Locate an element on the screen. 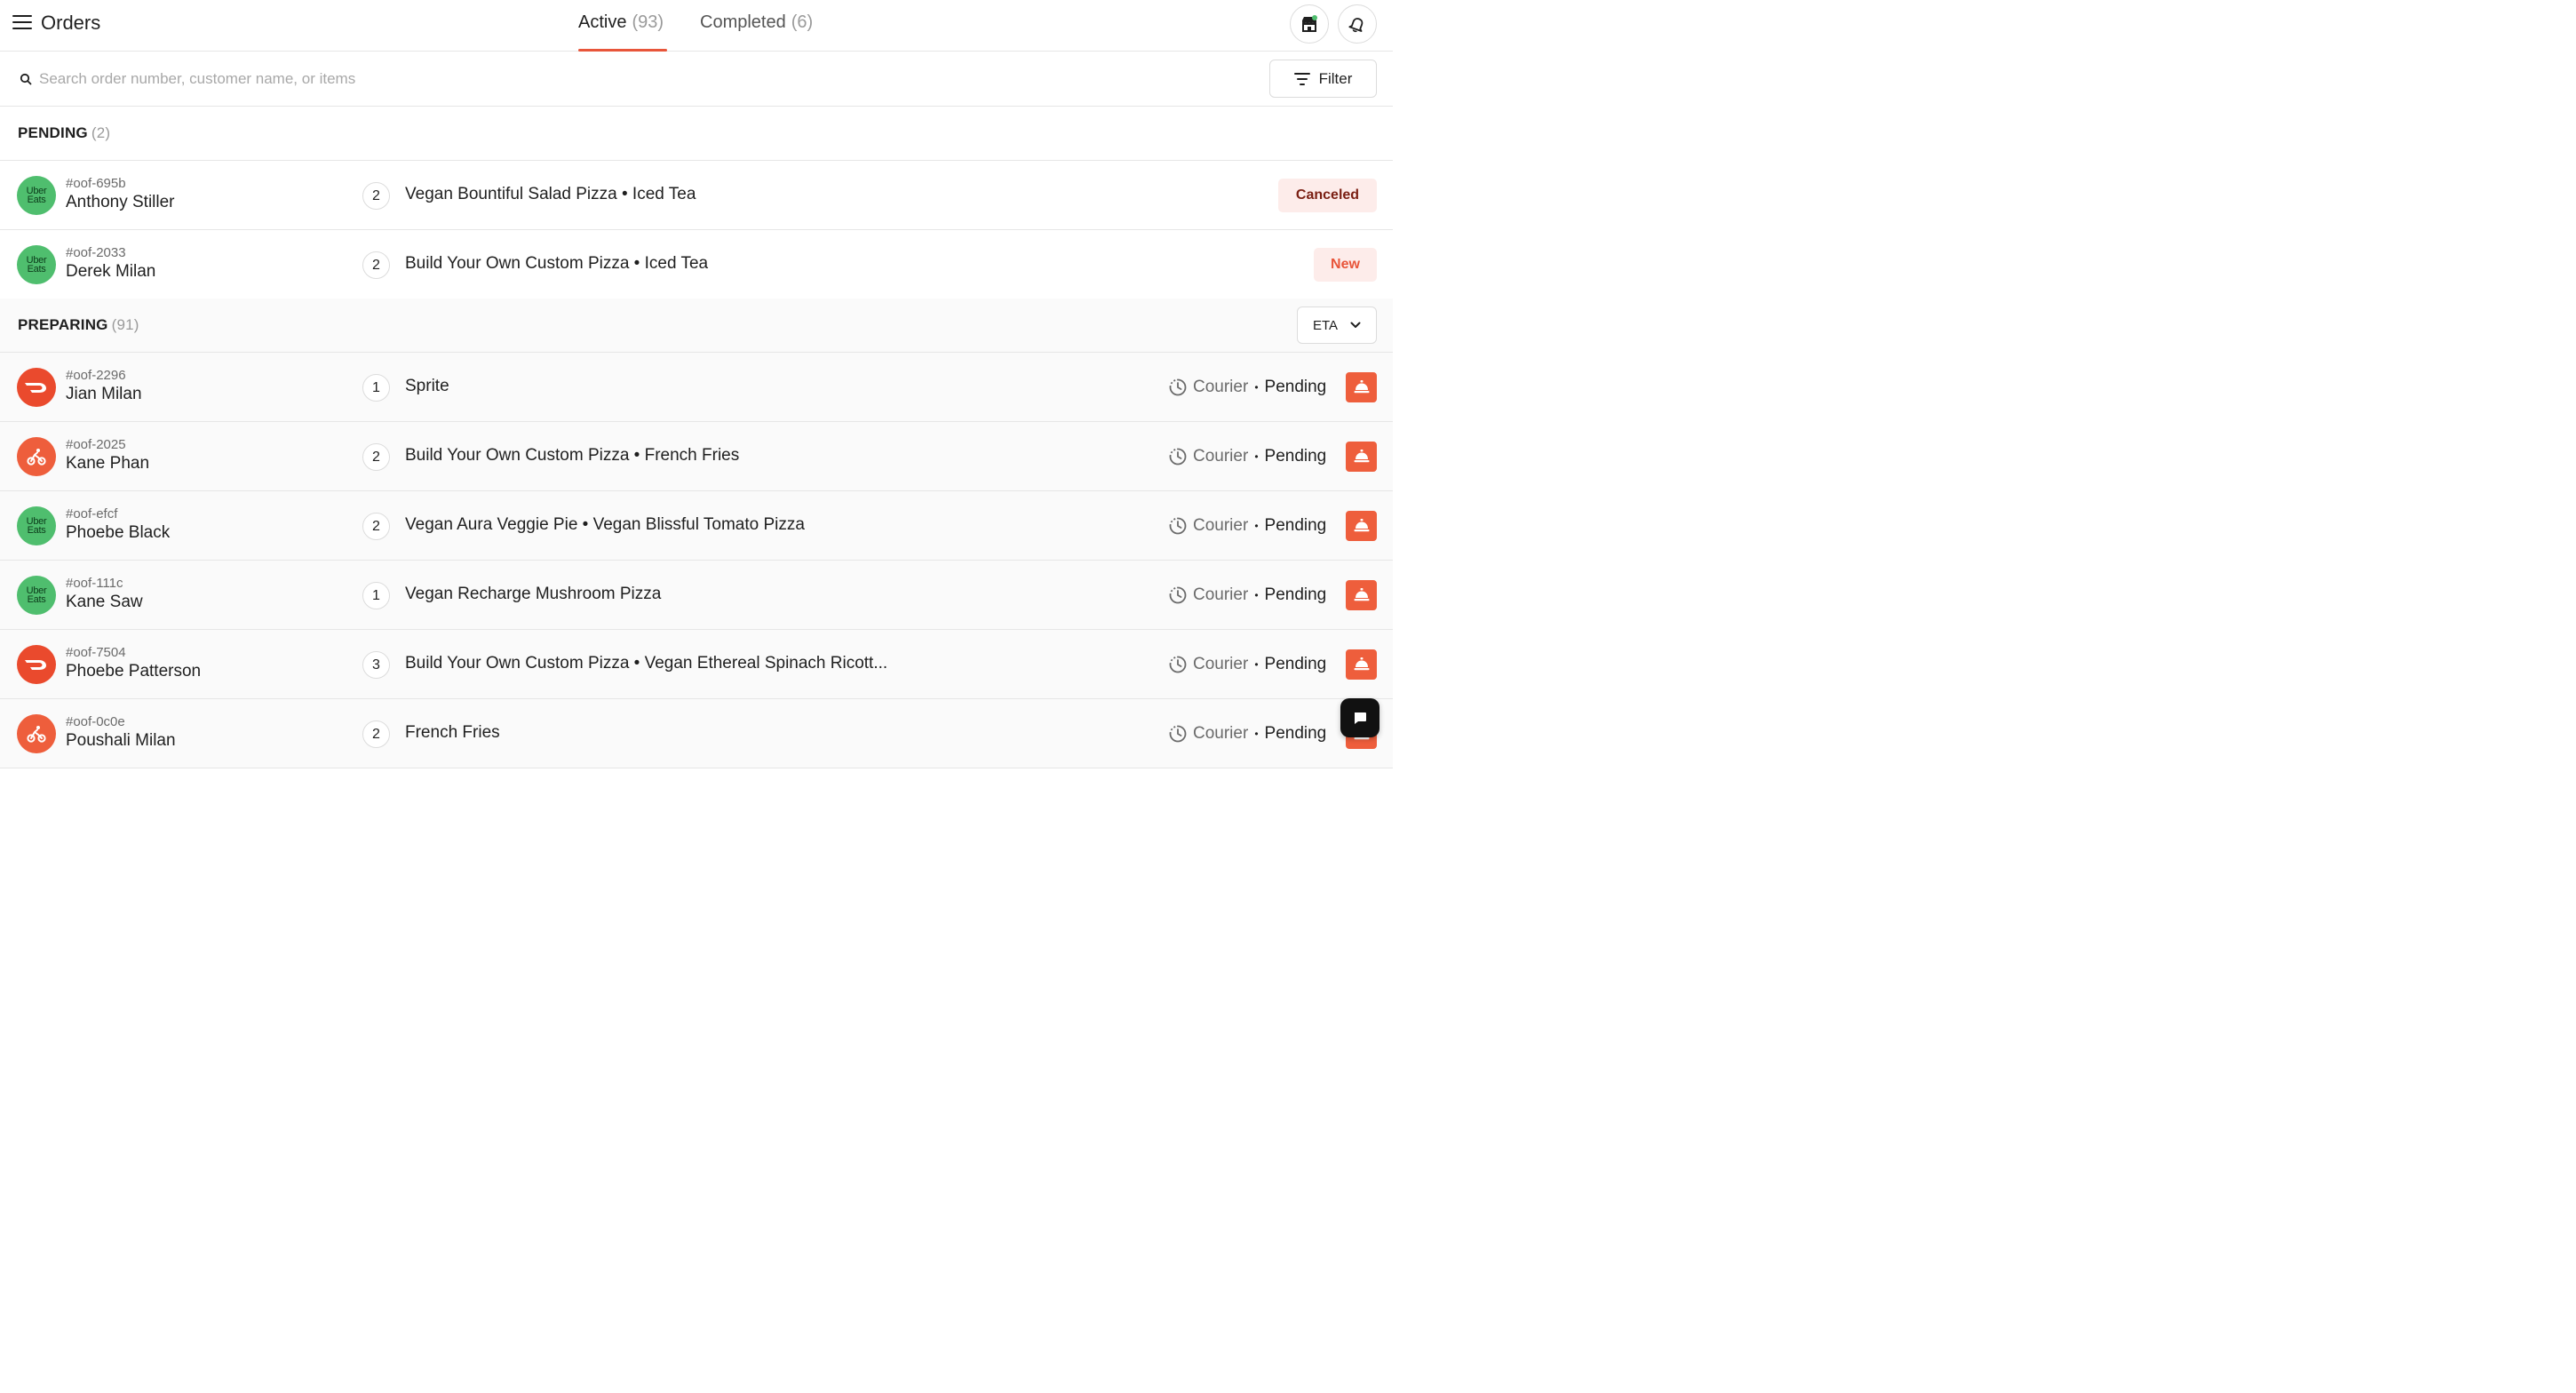 The height and width of the screenshot is (1393, 2576). preparing-count: (91) is located at coordinates (125, 324).